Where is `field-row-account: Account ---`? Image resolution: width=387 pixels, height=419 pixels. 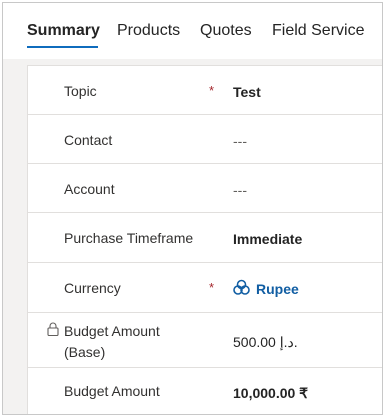
field-row-account: Account --- is located at coordinates (205, 188).